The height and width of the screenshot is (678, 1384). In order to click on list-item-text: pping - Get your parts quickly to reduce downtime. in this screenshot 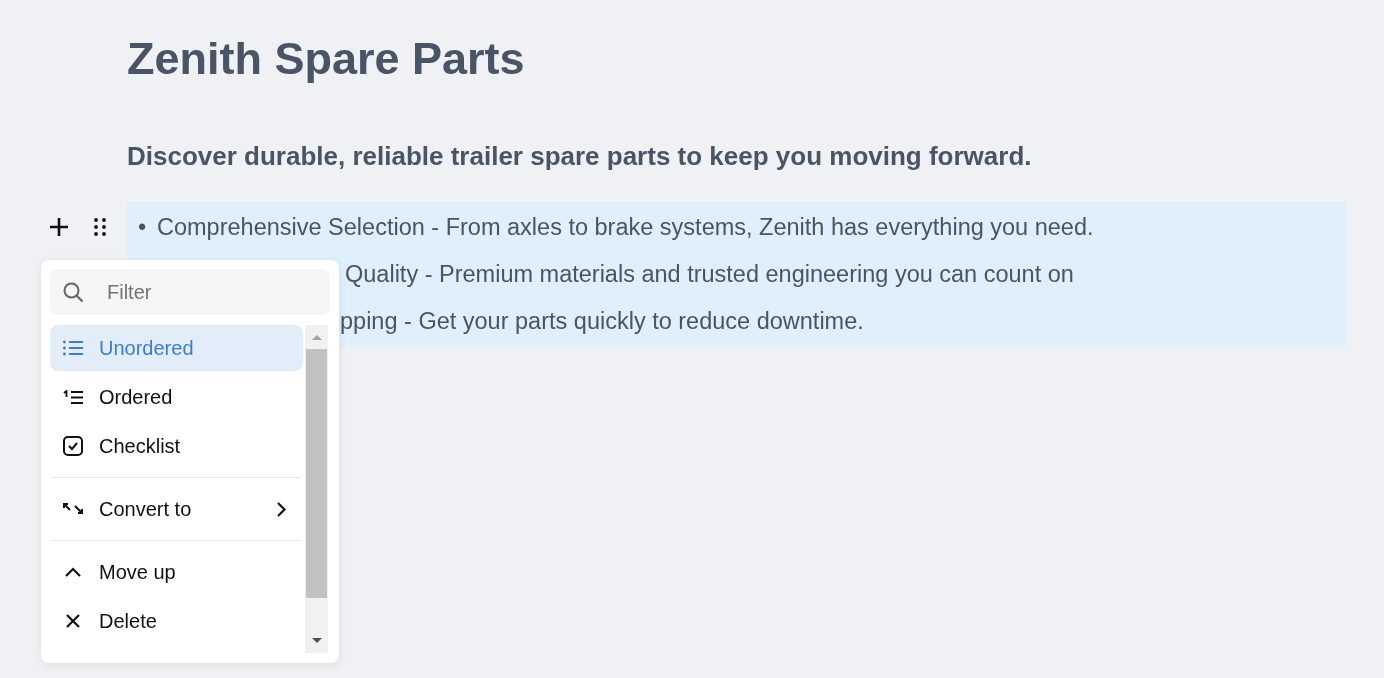, I will do `click(602, 321)`.